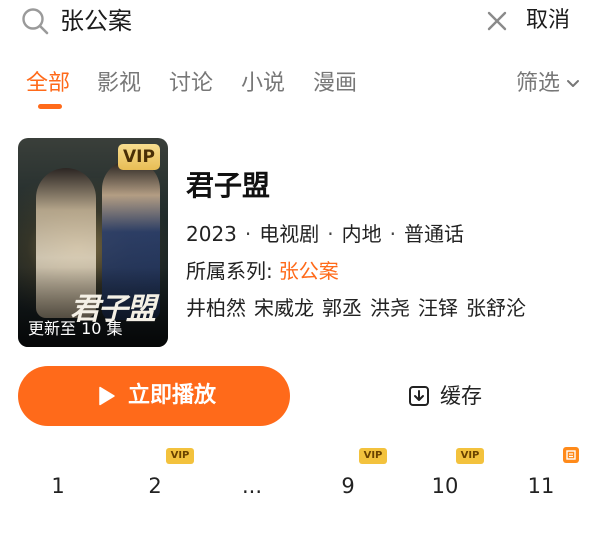 The height and width of the screenshot is (541, 600). What do you see at coordinates (263, 84) in the screenshot?
I see `tab-novel: 小说` at bounding box center [263, 84].